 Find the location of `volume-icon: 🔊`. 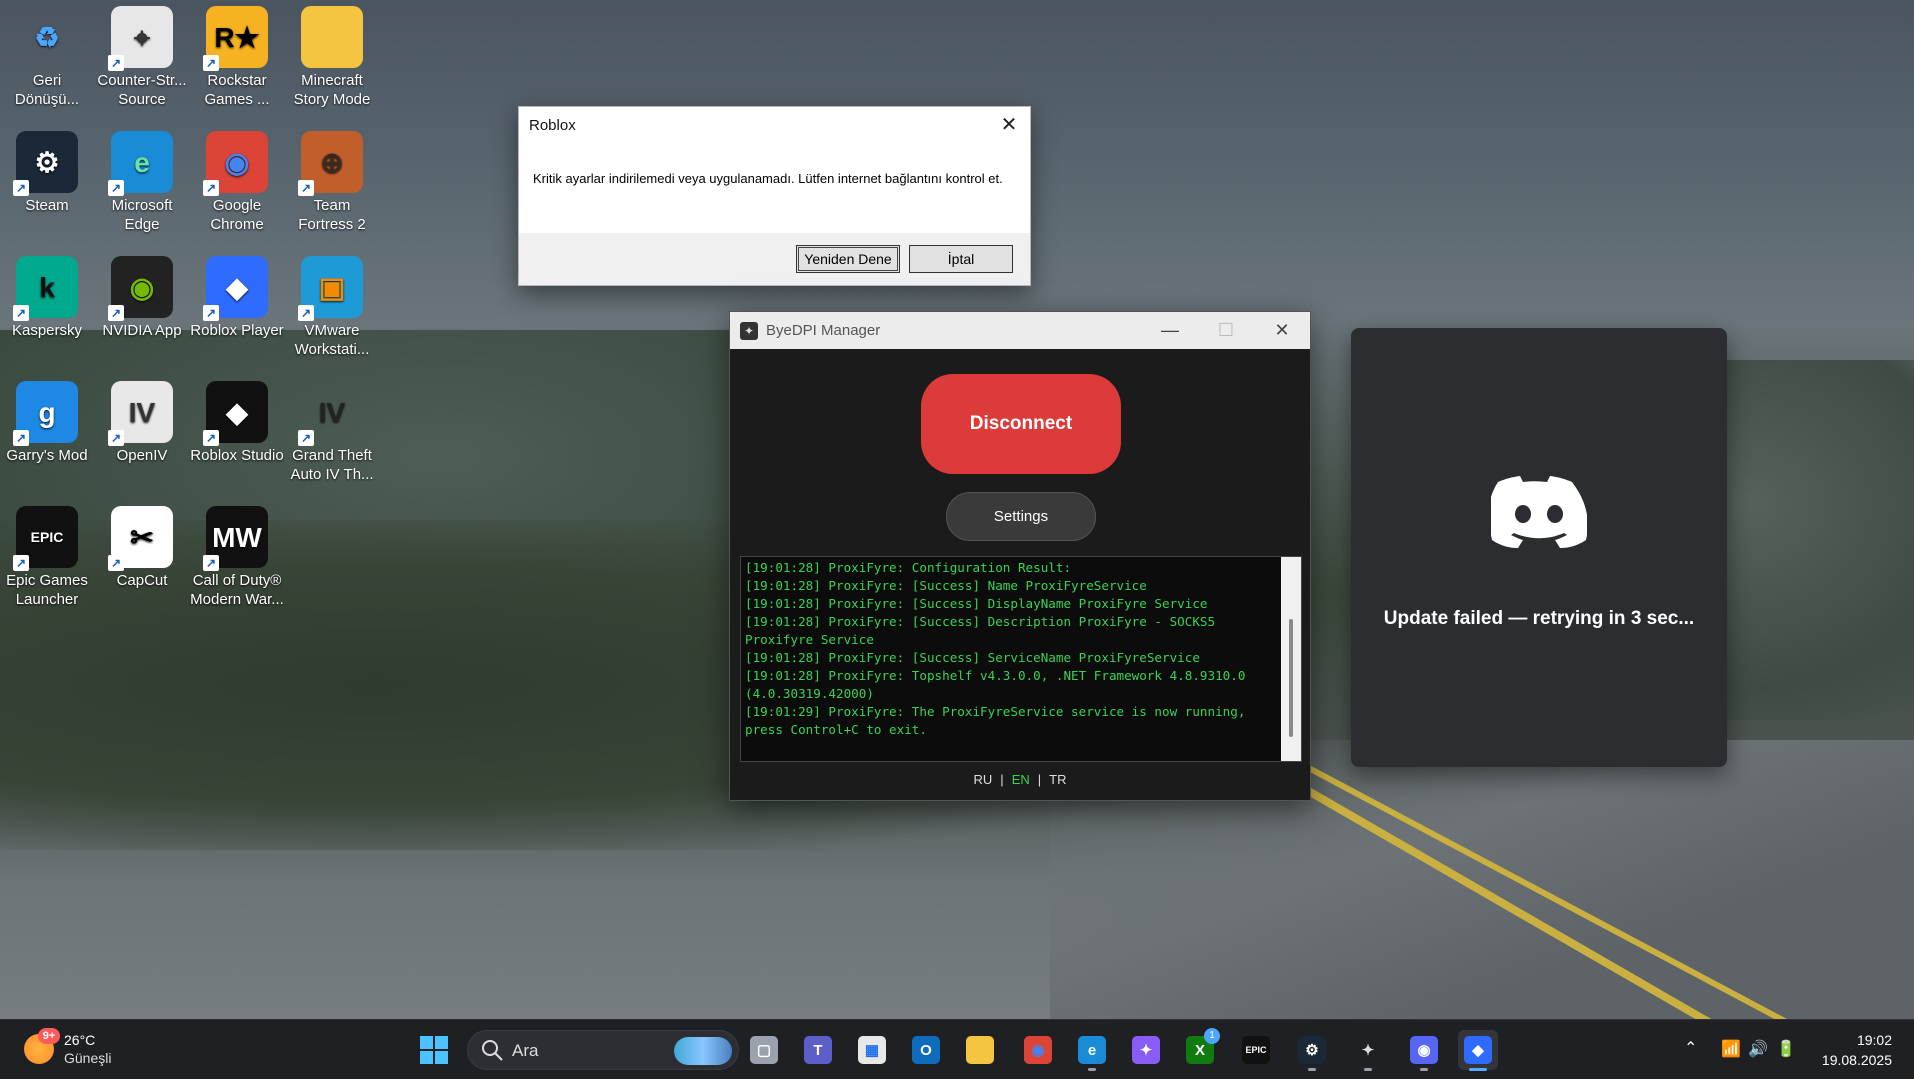

volume-icon: 🔊 is located at coordinates (1758, 1049).